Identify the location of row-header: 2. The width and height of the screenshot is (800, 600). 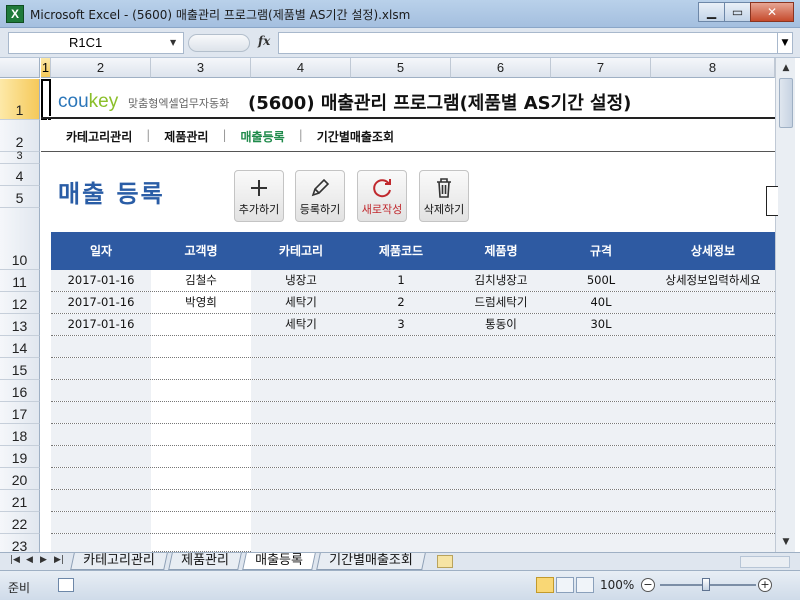
(20, 136).